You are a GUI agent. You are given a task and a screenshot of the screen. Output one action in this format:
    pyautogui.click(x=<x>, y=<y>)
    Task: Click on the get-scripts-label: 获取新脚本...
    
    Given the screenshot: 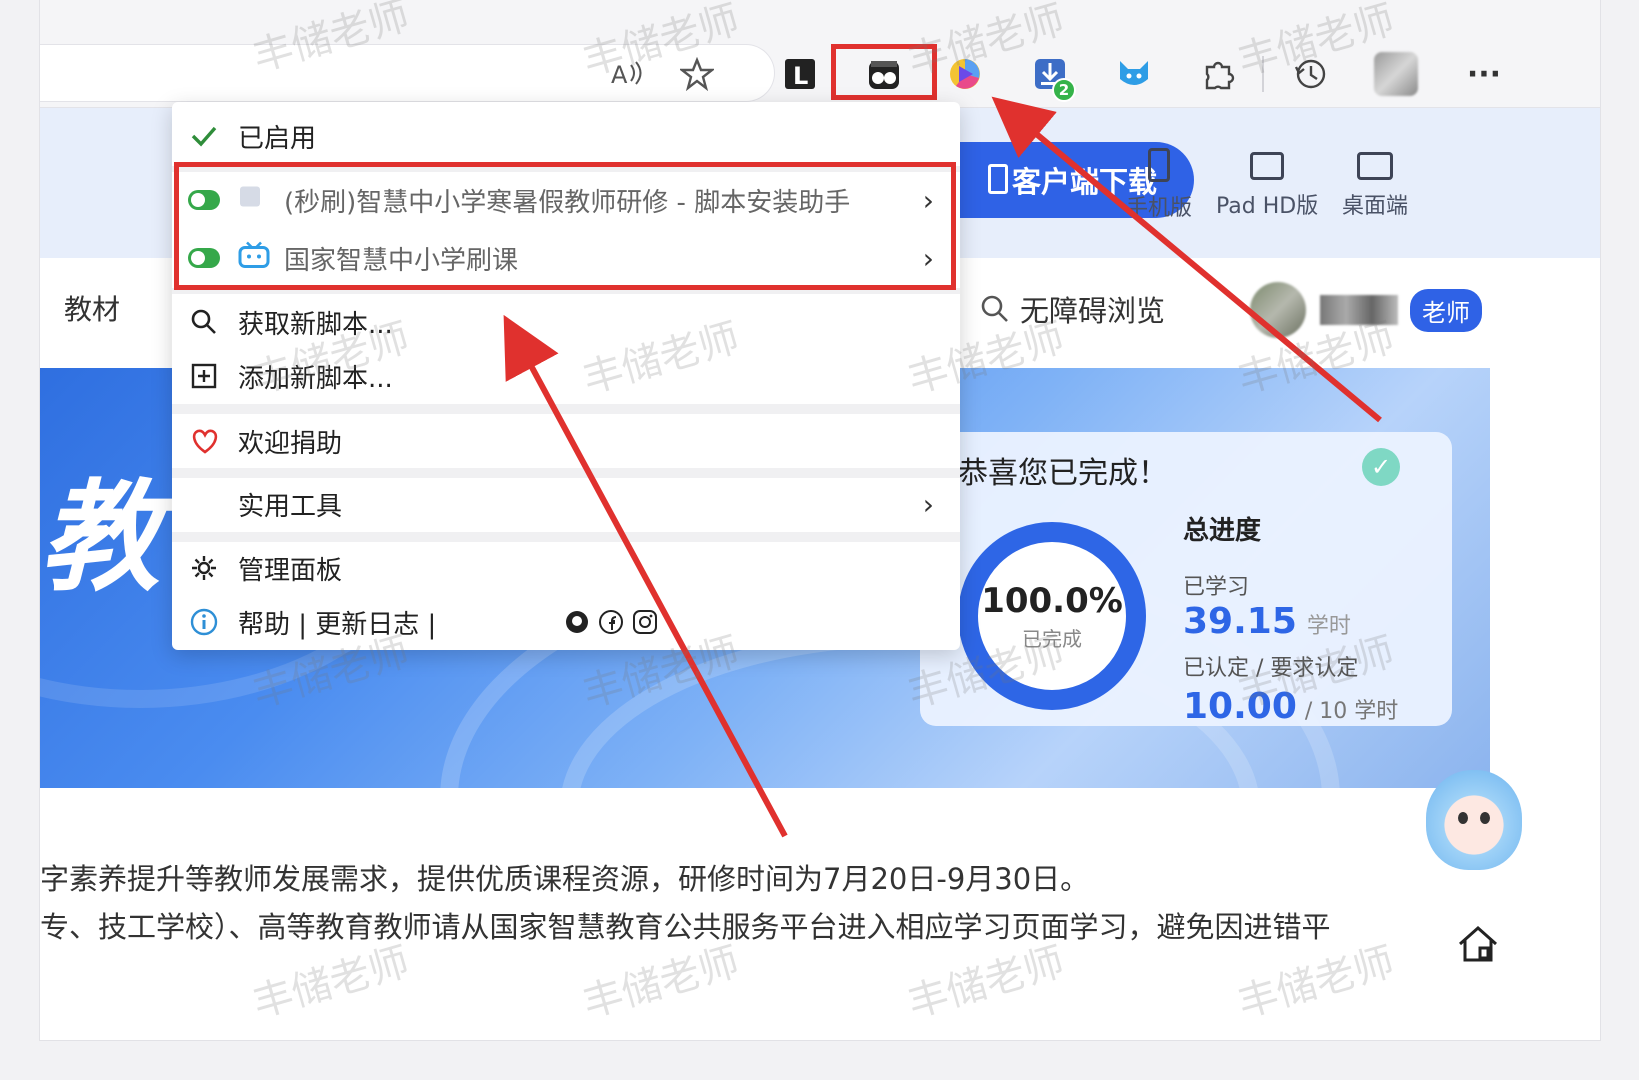 What is the action you would take?
    pyautogui.click(x=315, y=324)
    